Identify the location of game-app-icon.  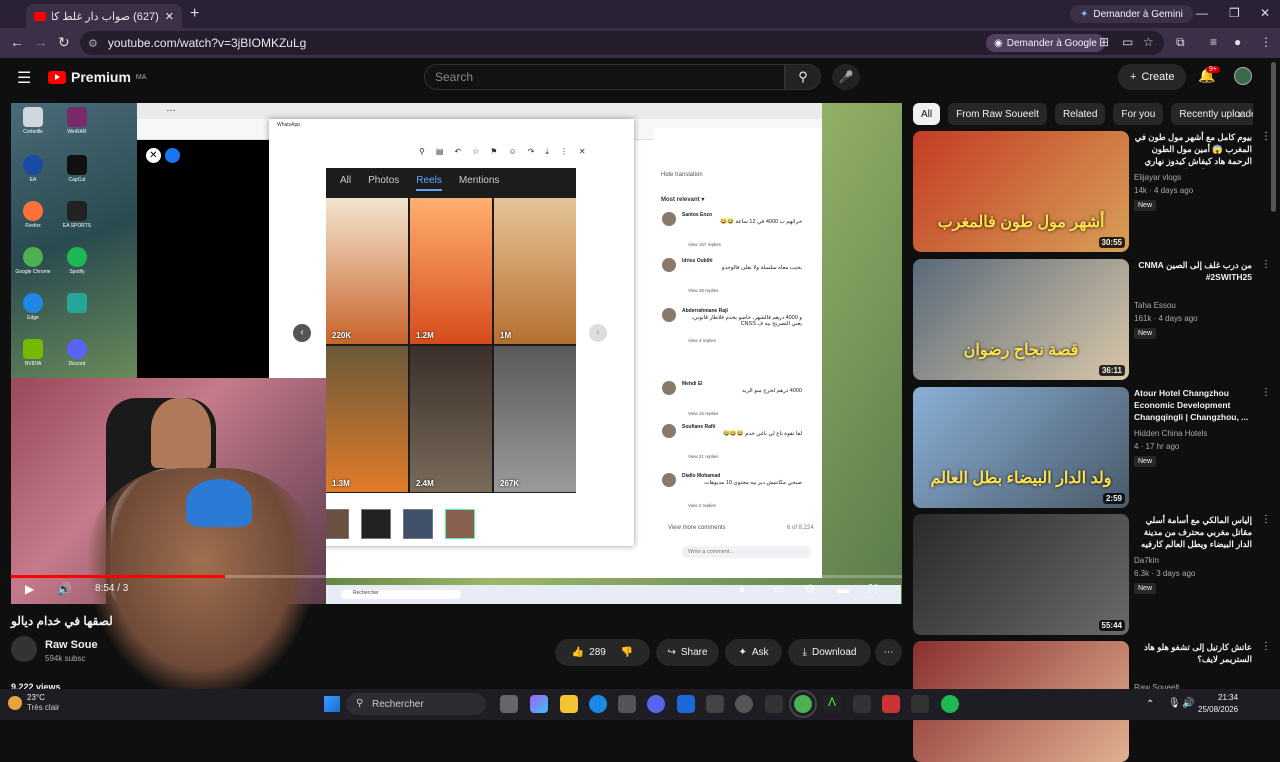
(774, 704).